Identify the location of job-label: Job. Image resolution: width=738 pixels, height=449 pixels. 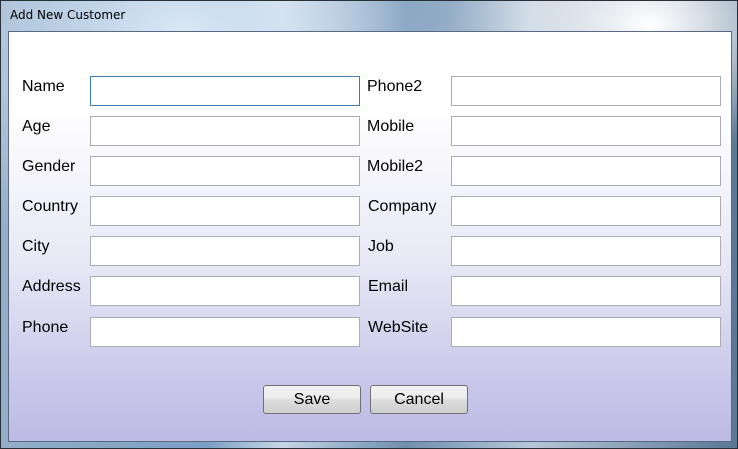
(381, 246).